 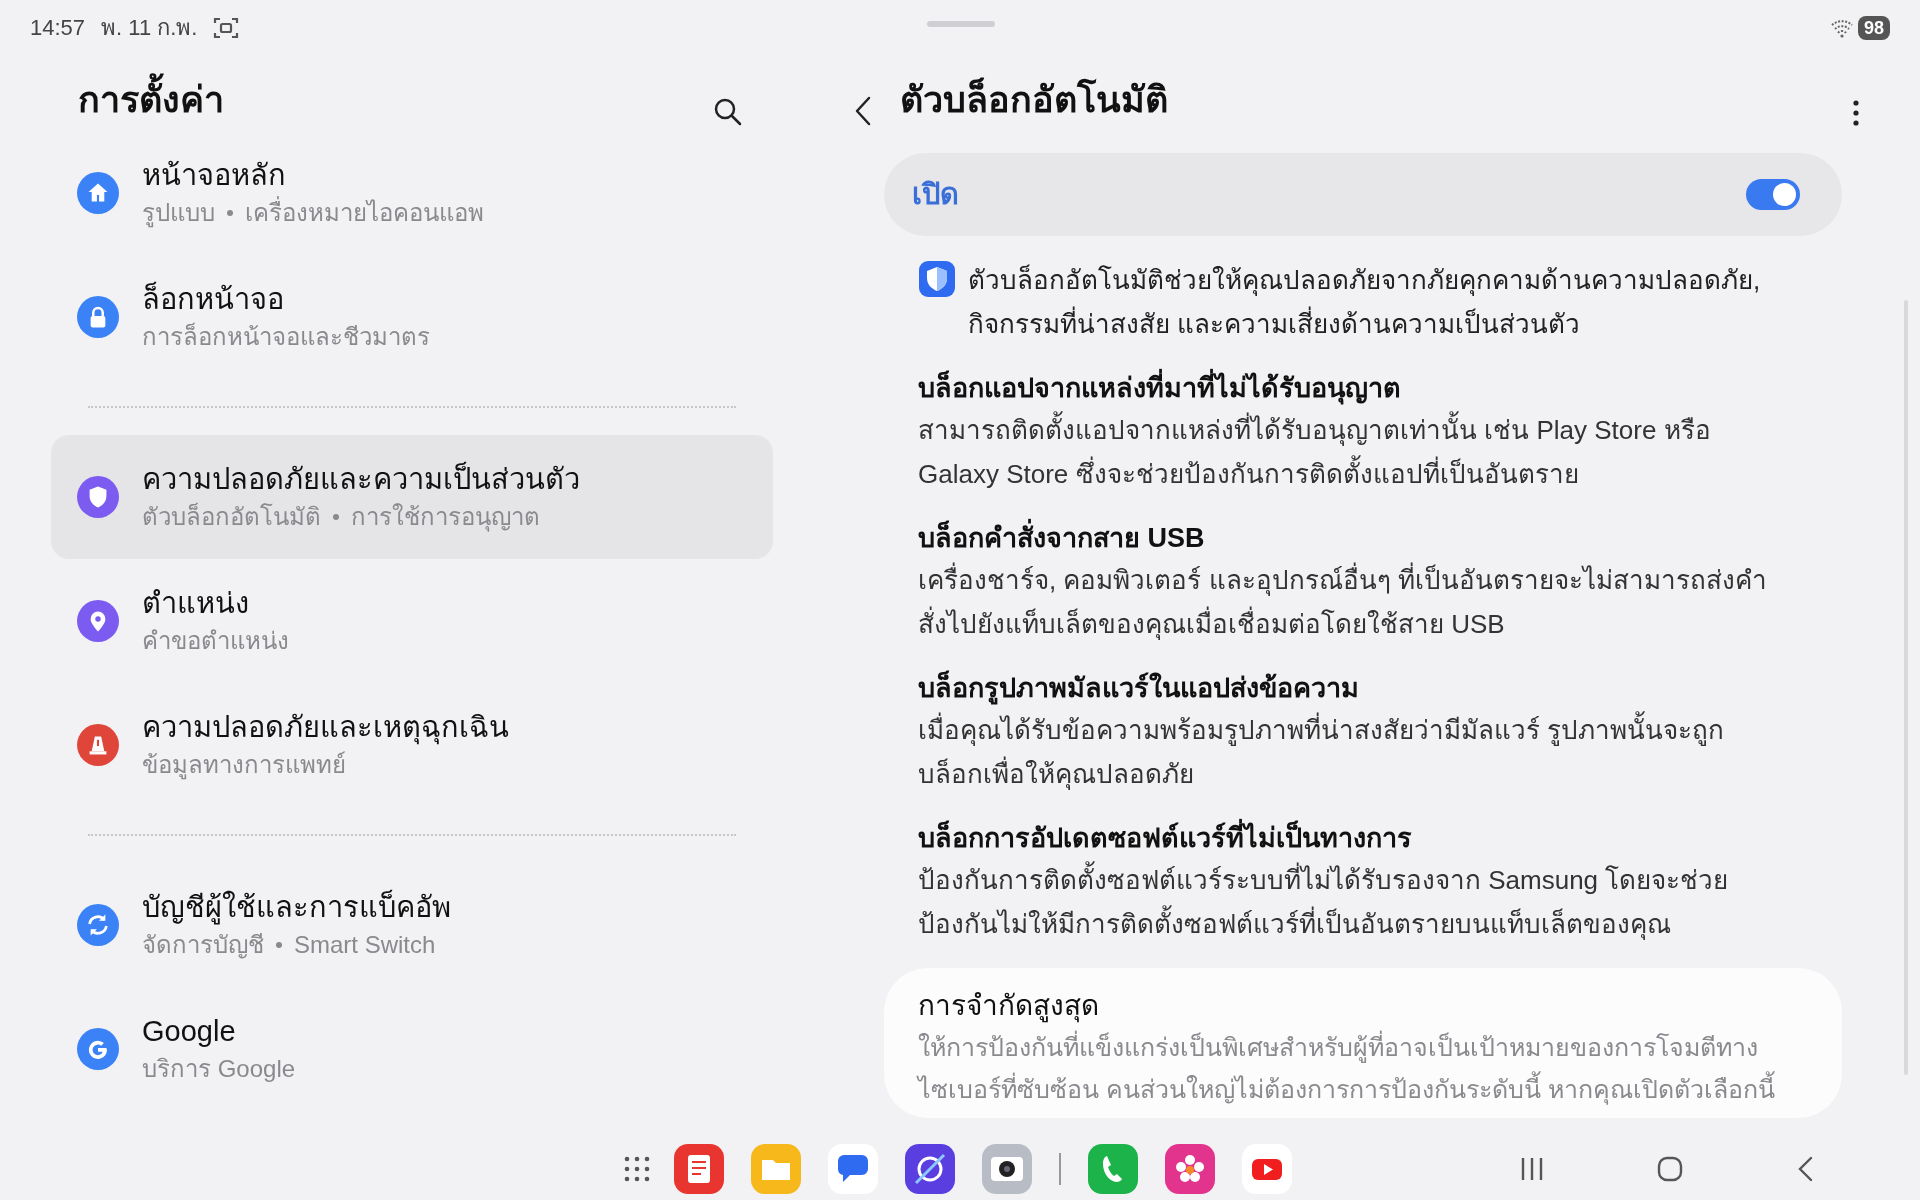 I want to click on location-pin-icon, so click(x=98, y=621).